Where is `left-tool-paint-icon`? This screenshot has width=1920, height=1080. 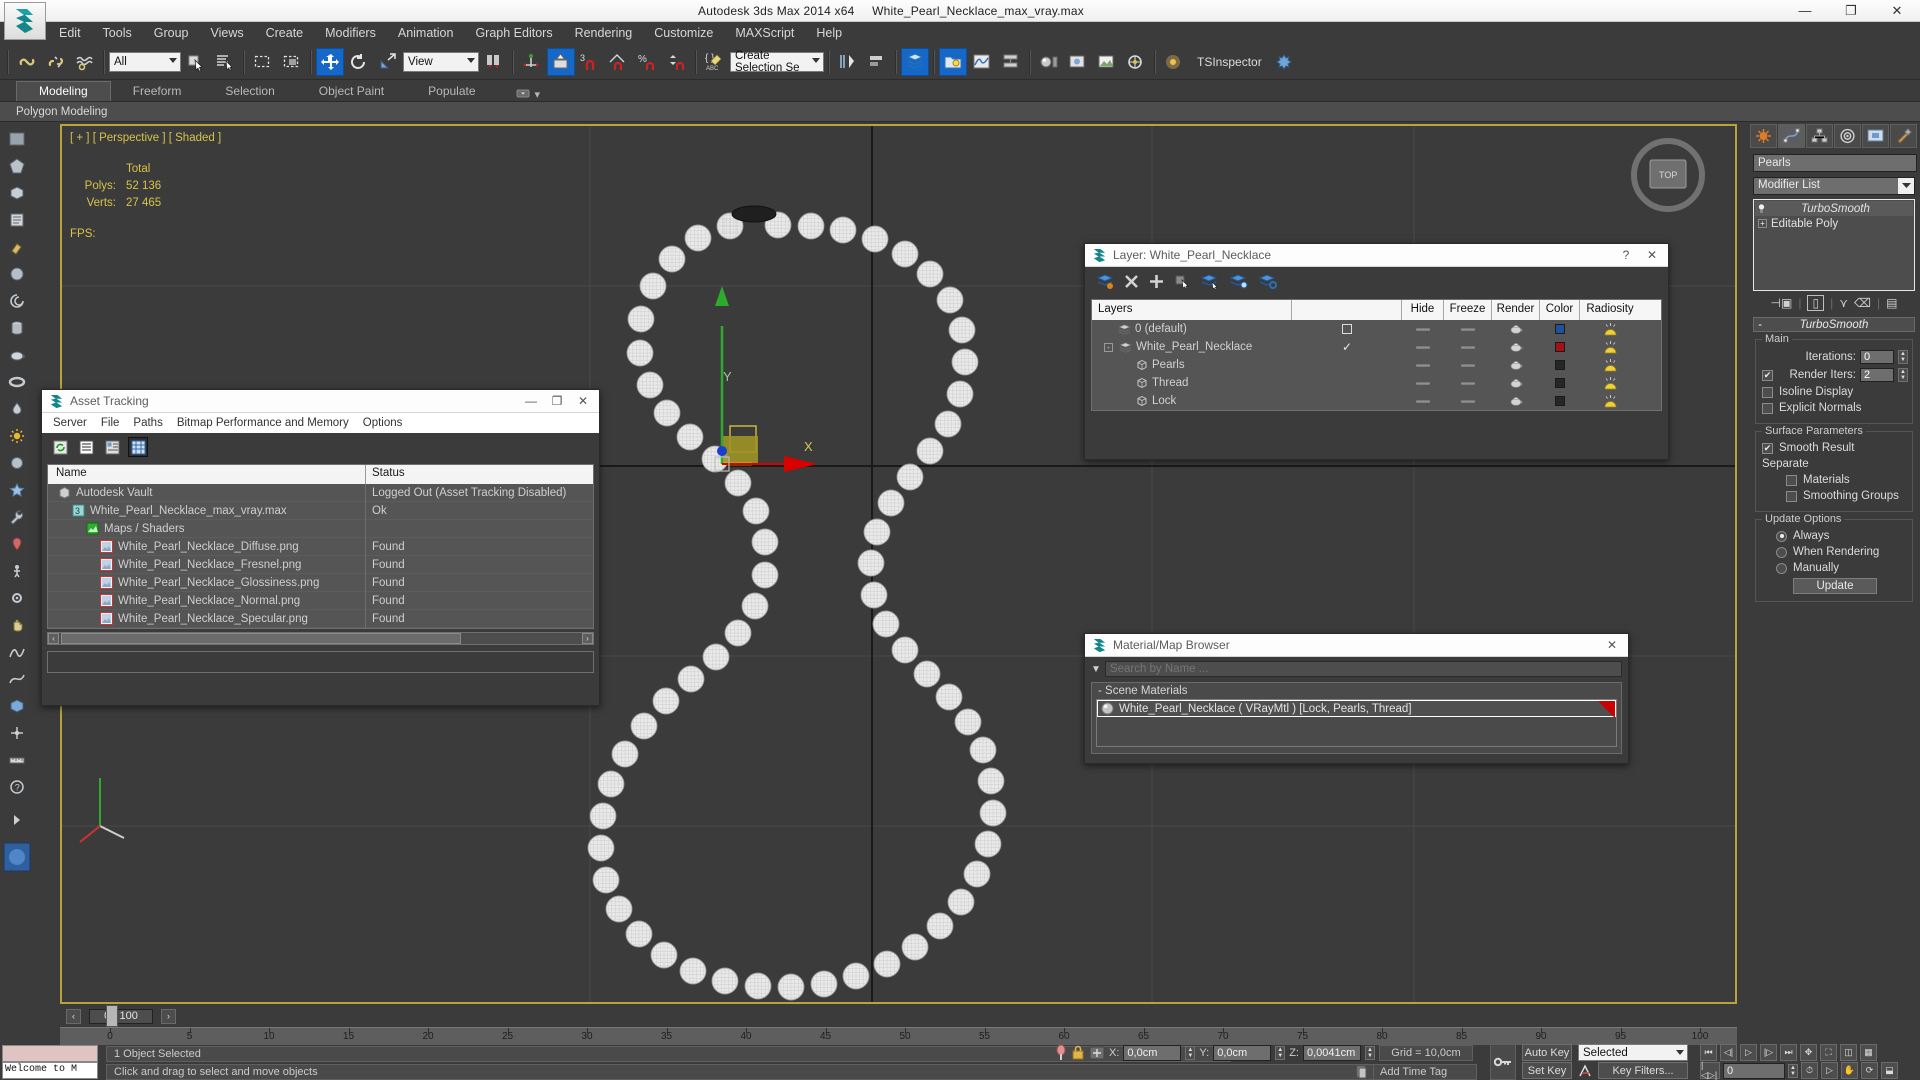
left-tool-paint-icon is located at coordinates (17, 247).